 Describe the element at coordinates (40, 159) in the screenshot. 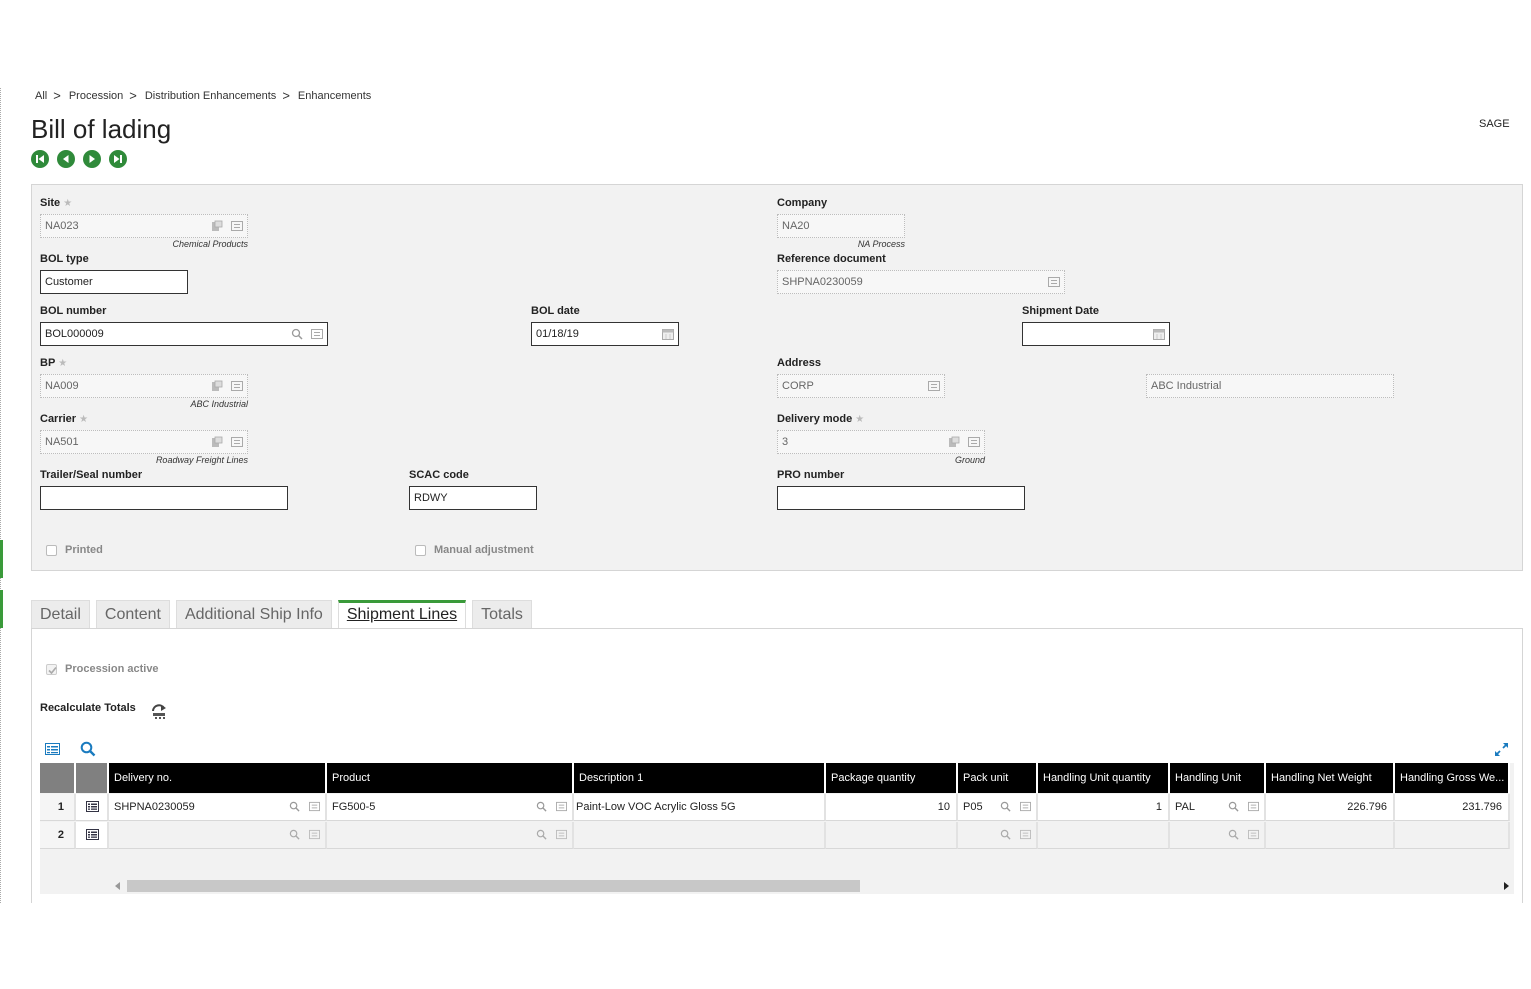

I see `first-record-icon` at that location.